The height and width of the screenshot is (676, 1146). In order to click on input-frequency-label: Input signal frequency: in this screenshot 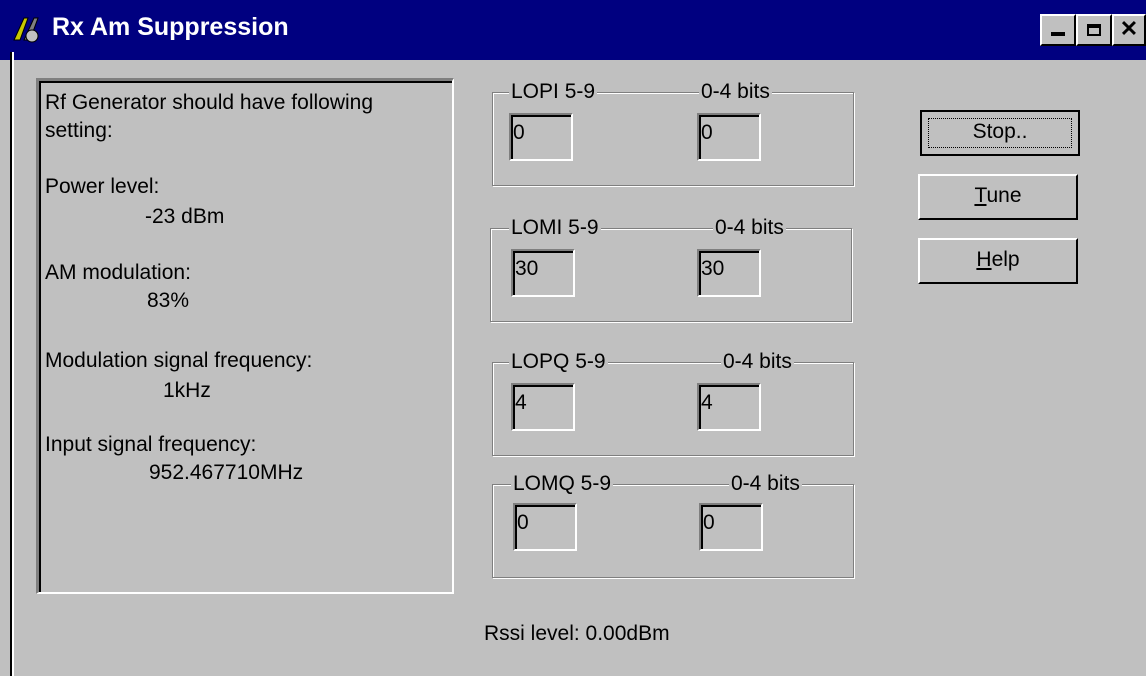, I will do `click(151, 444)`.